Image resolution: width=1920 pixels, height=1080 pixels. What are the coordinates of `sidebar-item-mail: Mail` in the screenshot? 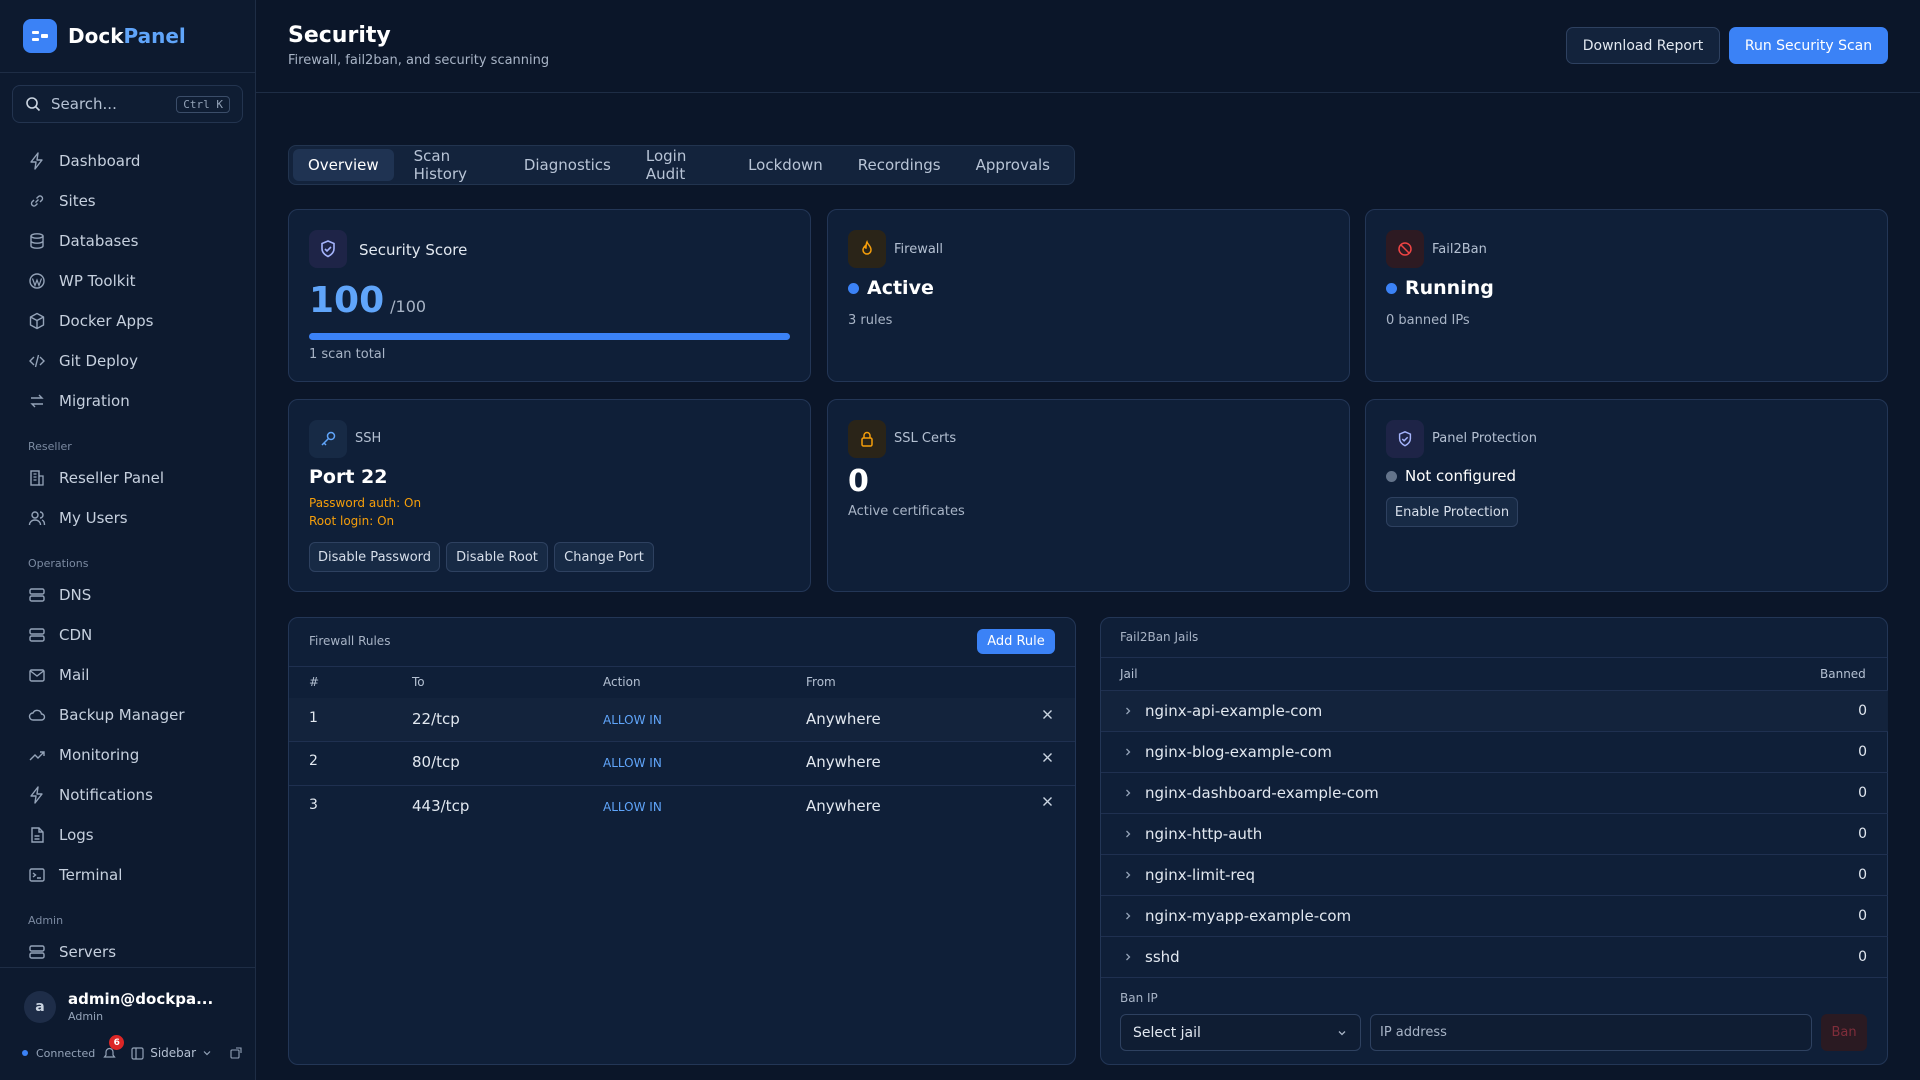 It's located at (58, 675).